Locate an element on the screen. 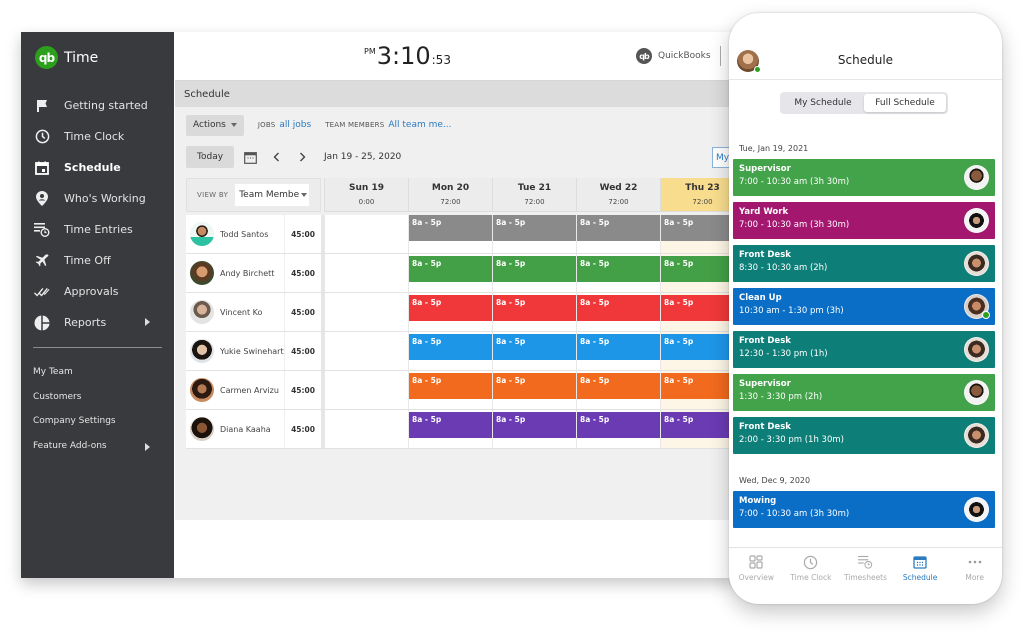  sidebar-item-schedule: Schedule is located at coordinates (97, 167).